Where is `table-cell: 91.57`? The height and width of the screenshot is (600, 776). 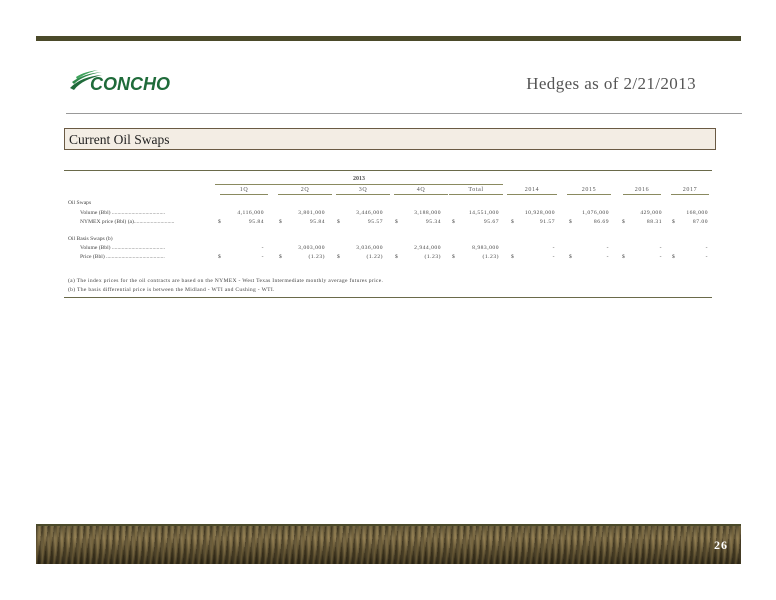 table-cell: 91.57 is located at coordinates (547, 222).